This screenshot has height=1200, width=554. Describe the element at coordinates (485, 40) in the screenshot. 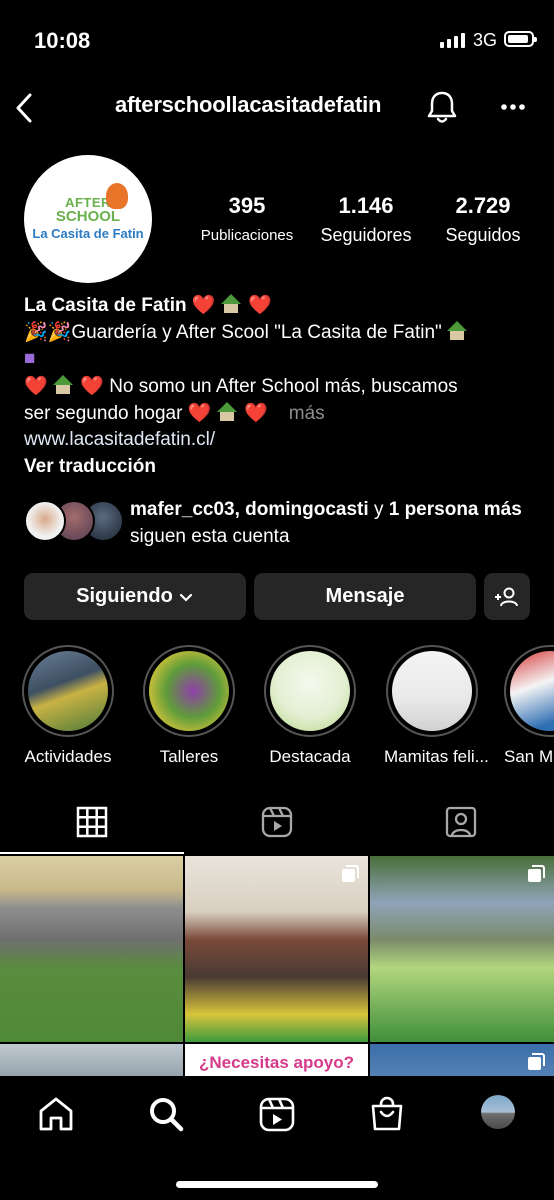

I see `network-type: 3G` at that location.